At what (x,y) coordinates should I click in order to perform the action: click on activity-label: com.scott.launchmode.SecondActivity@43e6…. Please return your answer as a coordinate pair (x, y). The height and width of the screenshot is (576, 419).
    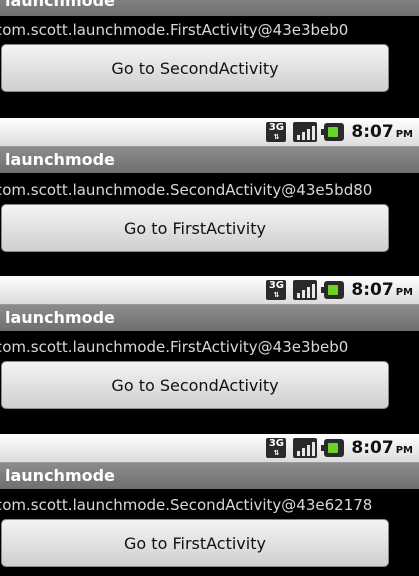
    Looking at the image, I should click on (186, 505).